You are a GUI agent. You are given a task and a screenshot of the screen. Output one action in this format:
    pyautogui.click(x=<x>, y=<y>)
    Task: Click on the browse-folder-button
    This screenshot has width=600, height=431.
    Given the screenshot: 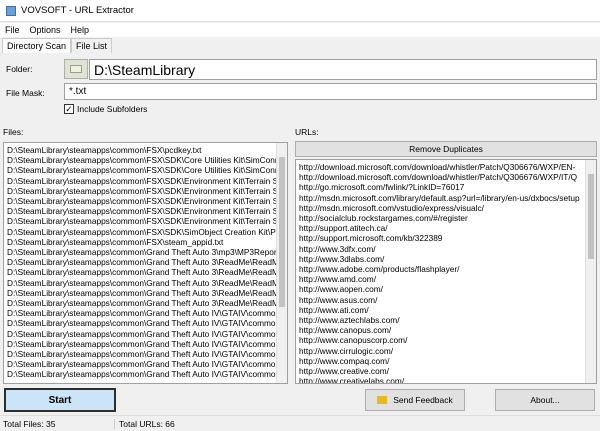 What is the action you would take?
    pyautogui.click(x=76, y=69)
    